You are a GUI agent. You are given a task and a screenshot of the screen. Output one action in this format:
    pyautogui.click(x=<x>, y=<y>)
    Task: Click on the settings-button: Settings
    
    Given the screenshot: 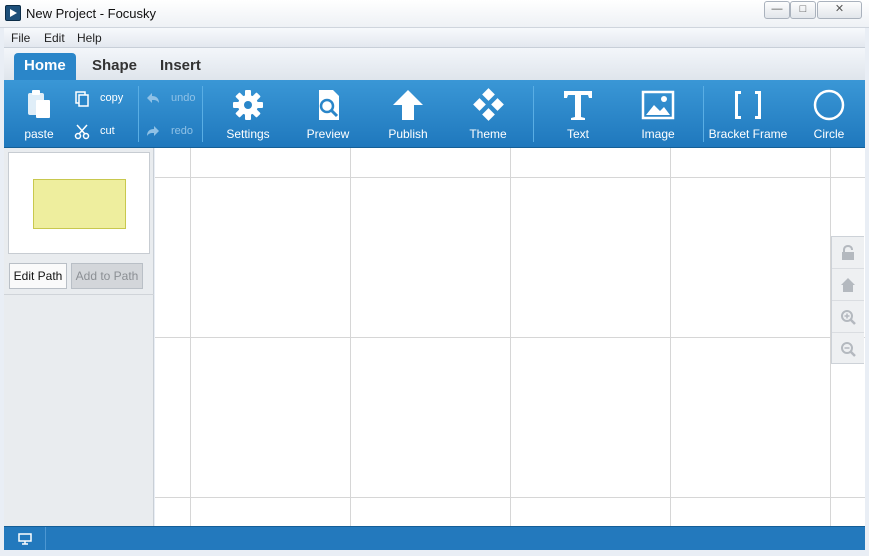 What is the action you would take?
    pyautogui.click(x=248, y=114)
    